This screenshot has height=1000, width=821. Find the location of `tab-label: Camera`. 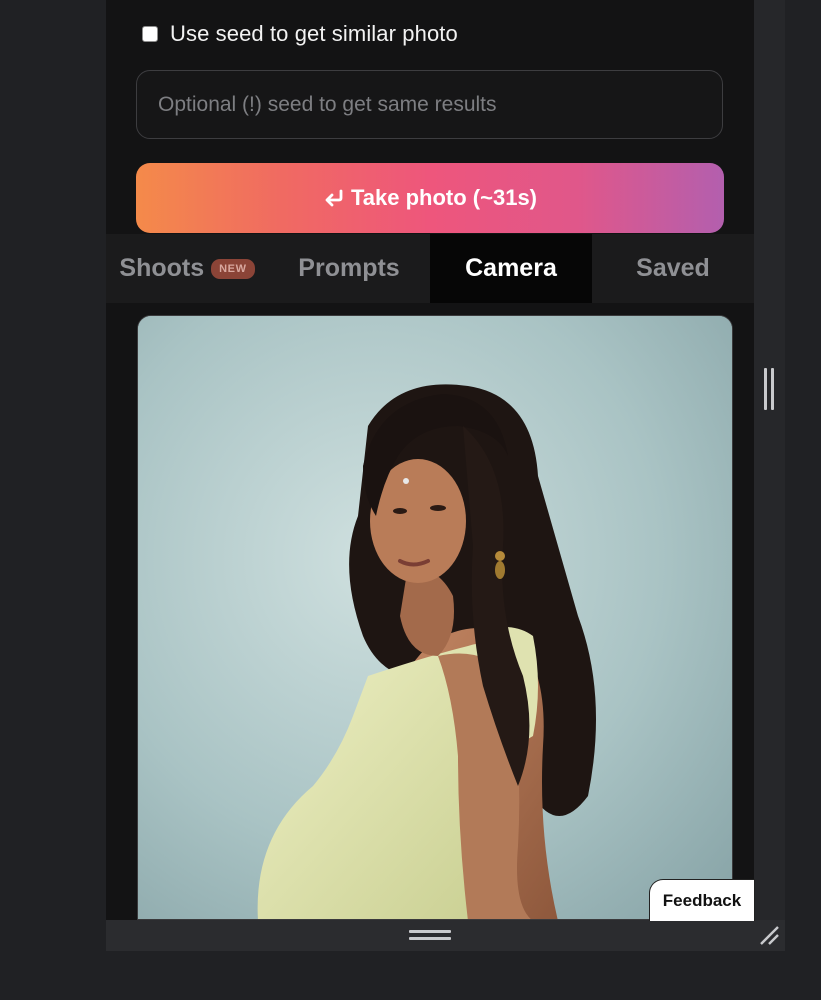

tab-label: Camera is located at coordinates (511, 268).